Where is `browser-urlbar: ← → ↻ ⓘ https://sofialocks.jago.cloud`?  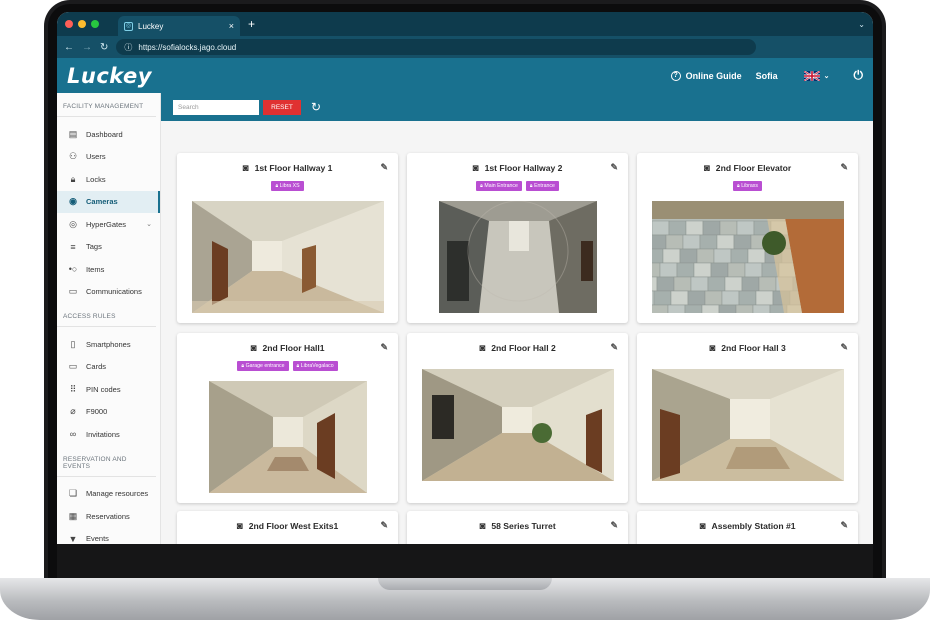 browser-urlbar: ← → ↻ ⓘ https://sofialocks.jago.cloud is located at coordinates (465, 47).